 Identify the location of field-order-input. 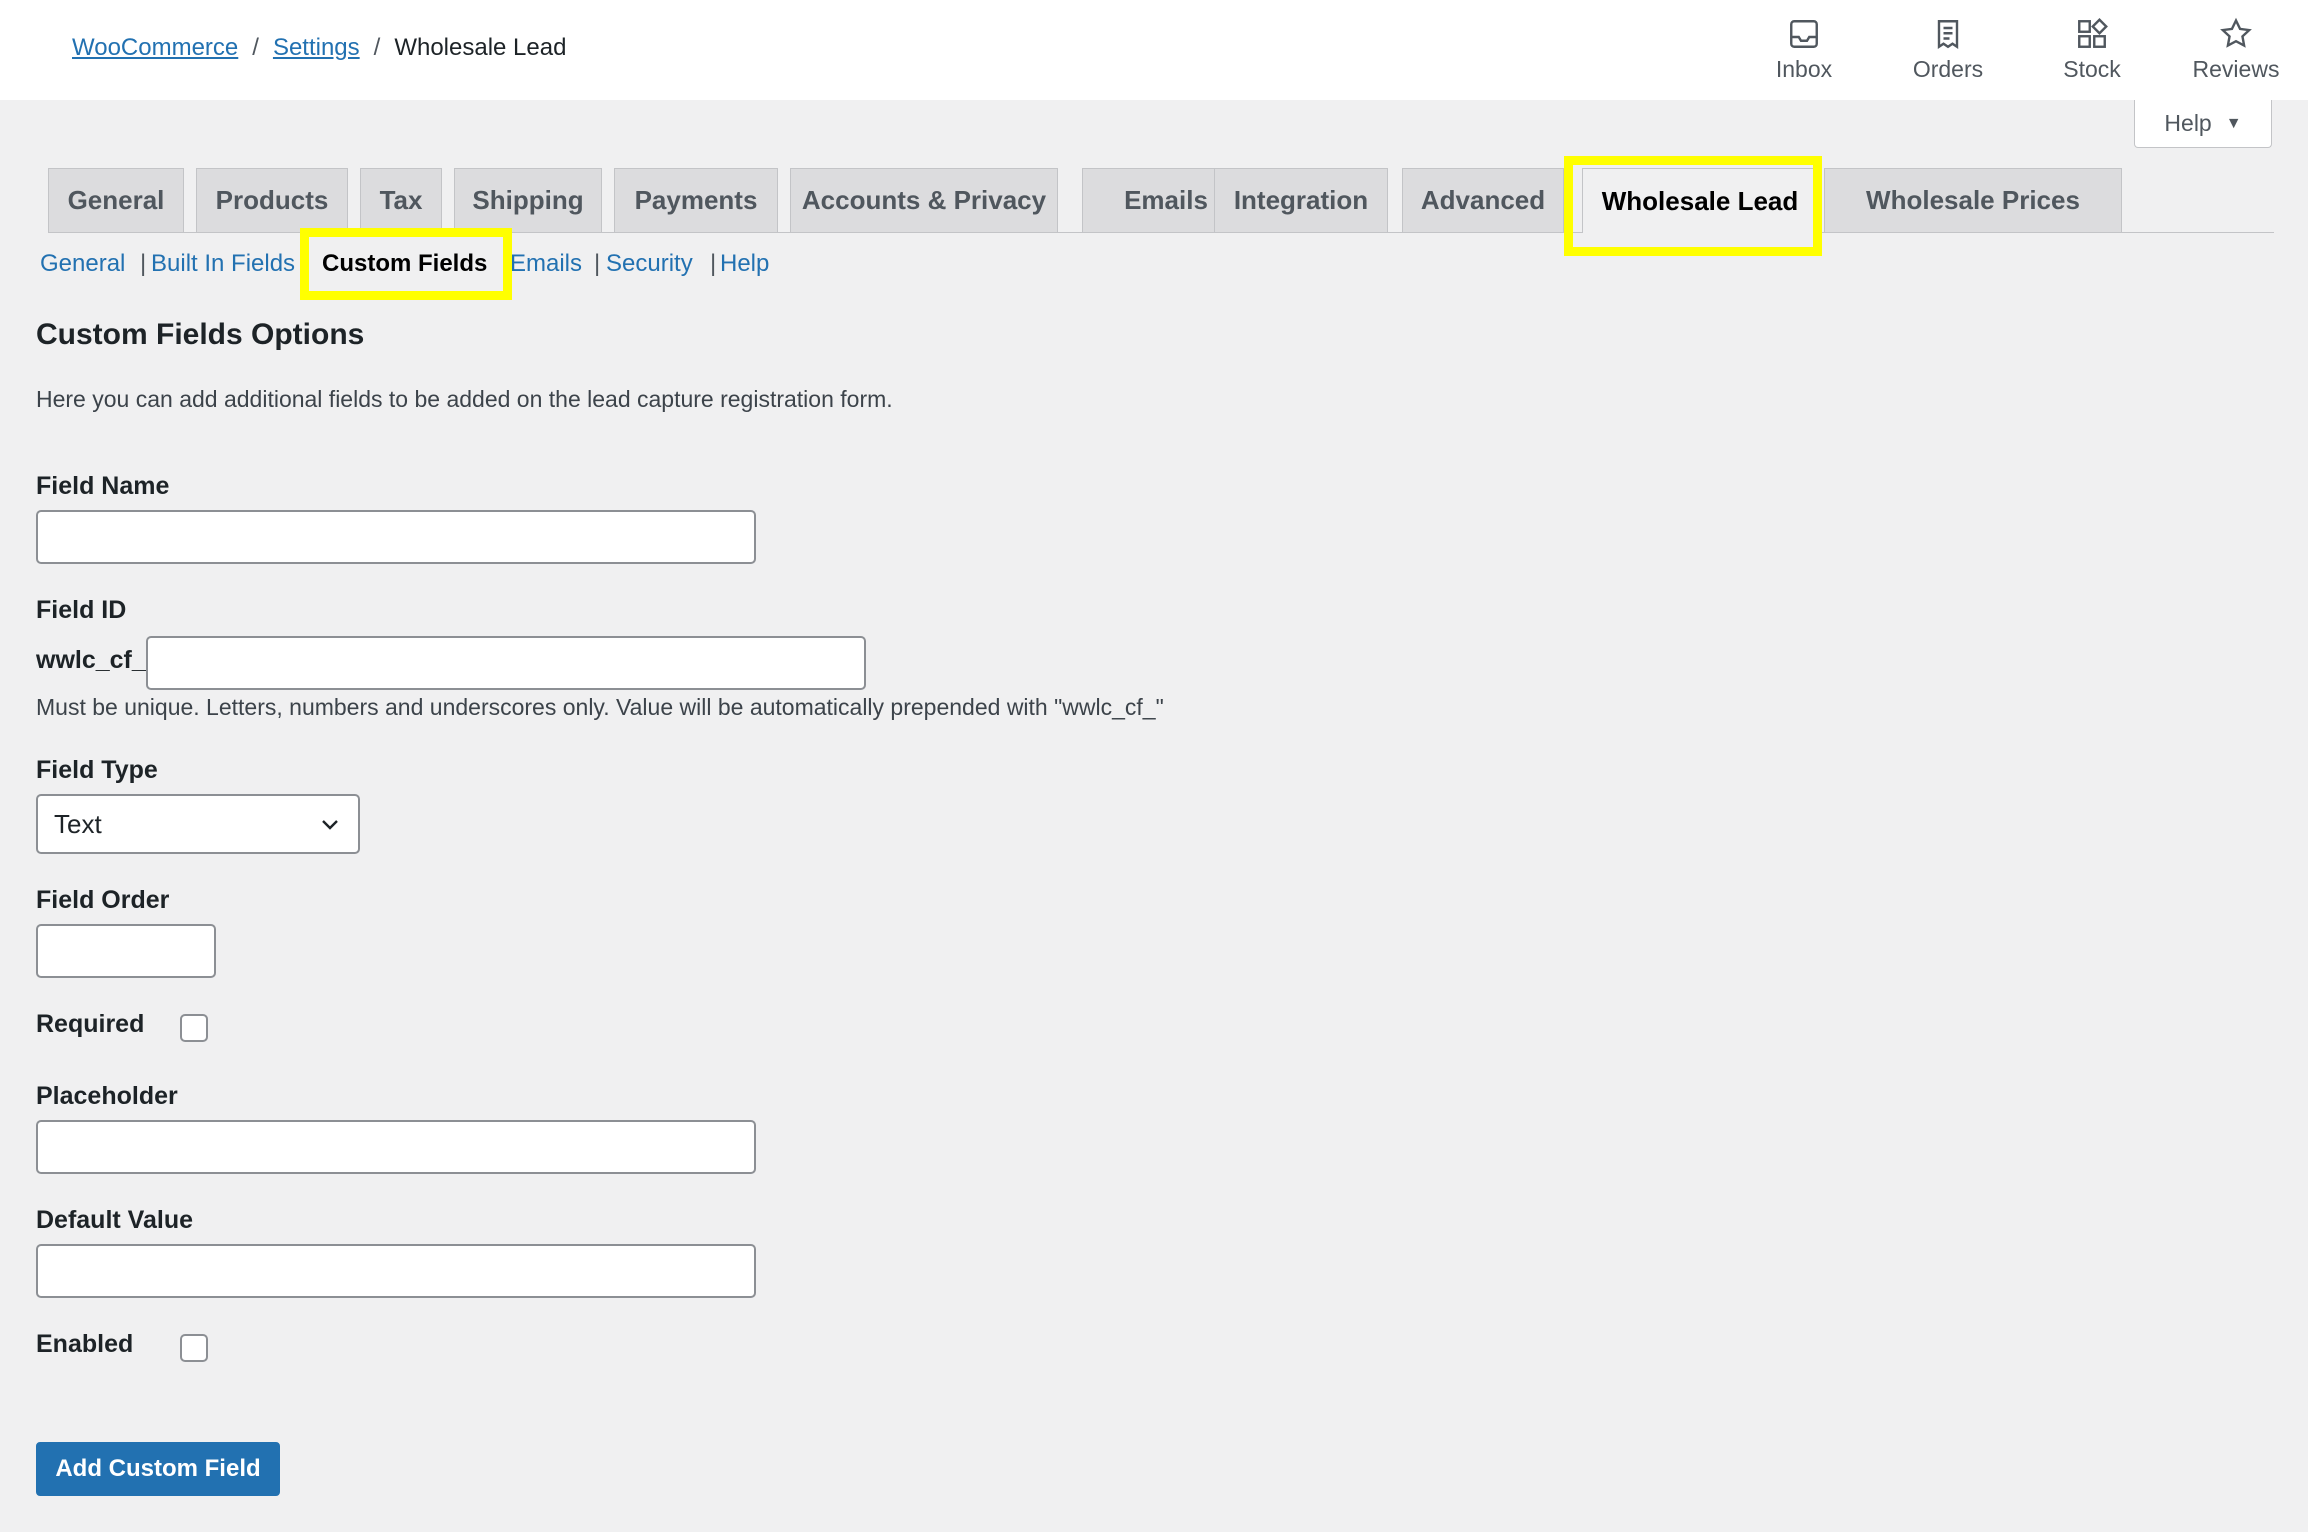
(126, 951).